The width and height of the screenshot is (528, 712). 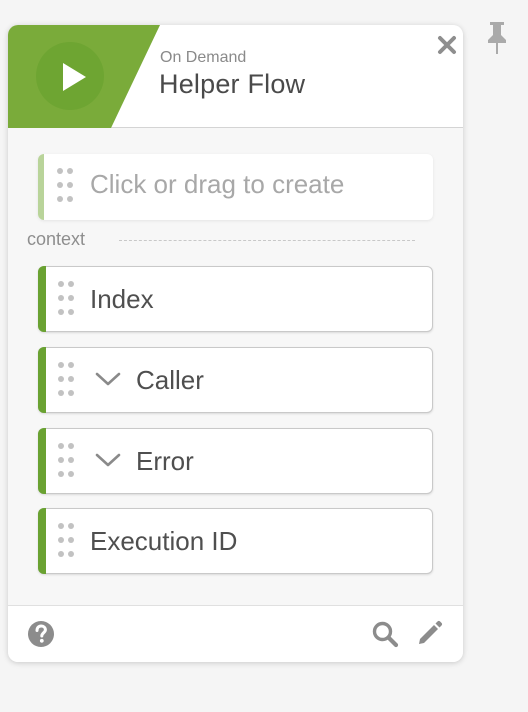 I want to click on play-button, so click(x=70, y=76).